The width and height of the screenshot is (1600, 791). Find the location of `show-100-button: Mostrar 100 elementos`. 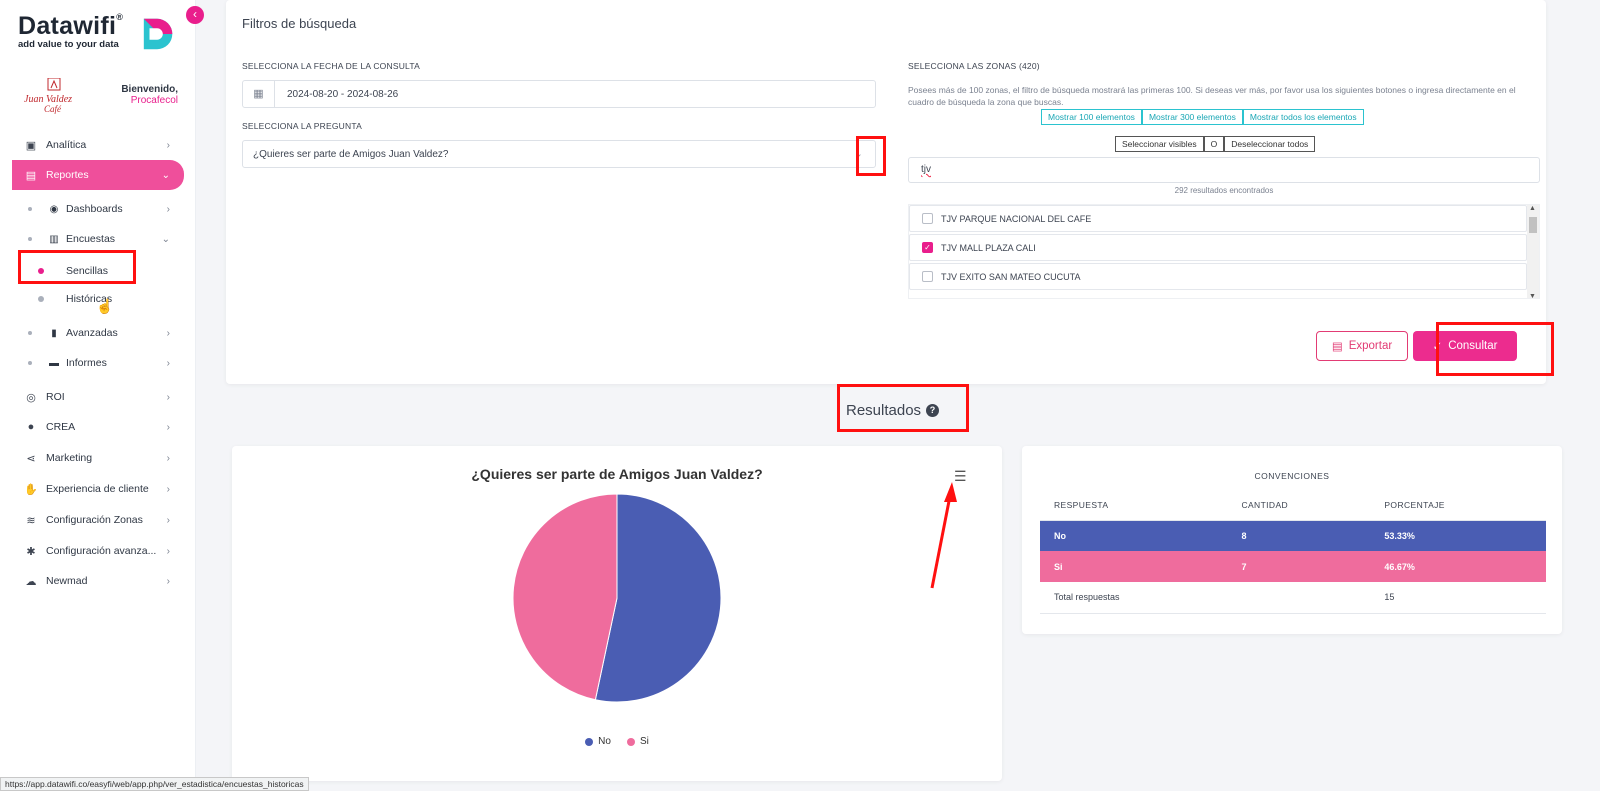

show-100-button: Mostrar 100 elementos is located at coordinates (1091, 117).